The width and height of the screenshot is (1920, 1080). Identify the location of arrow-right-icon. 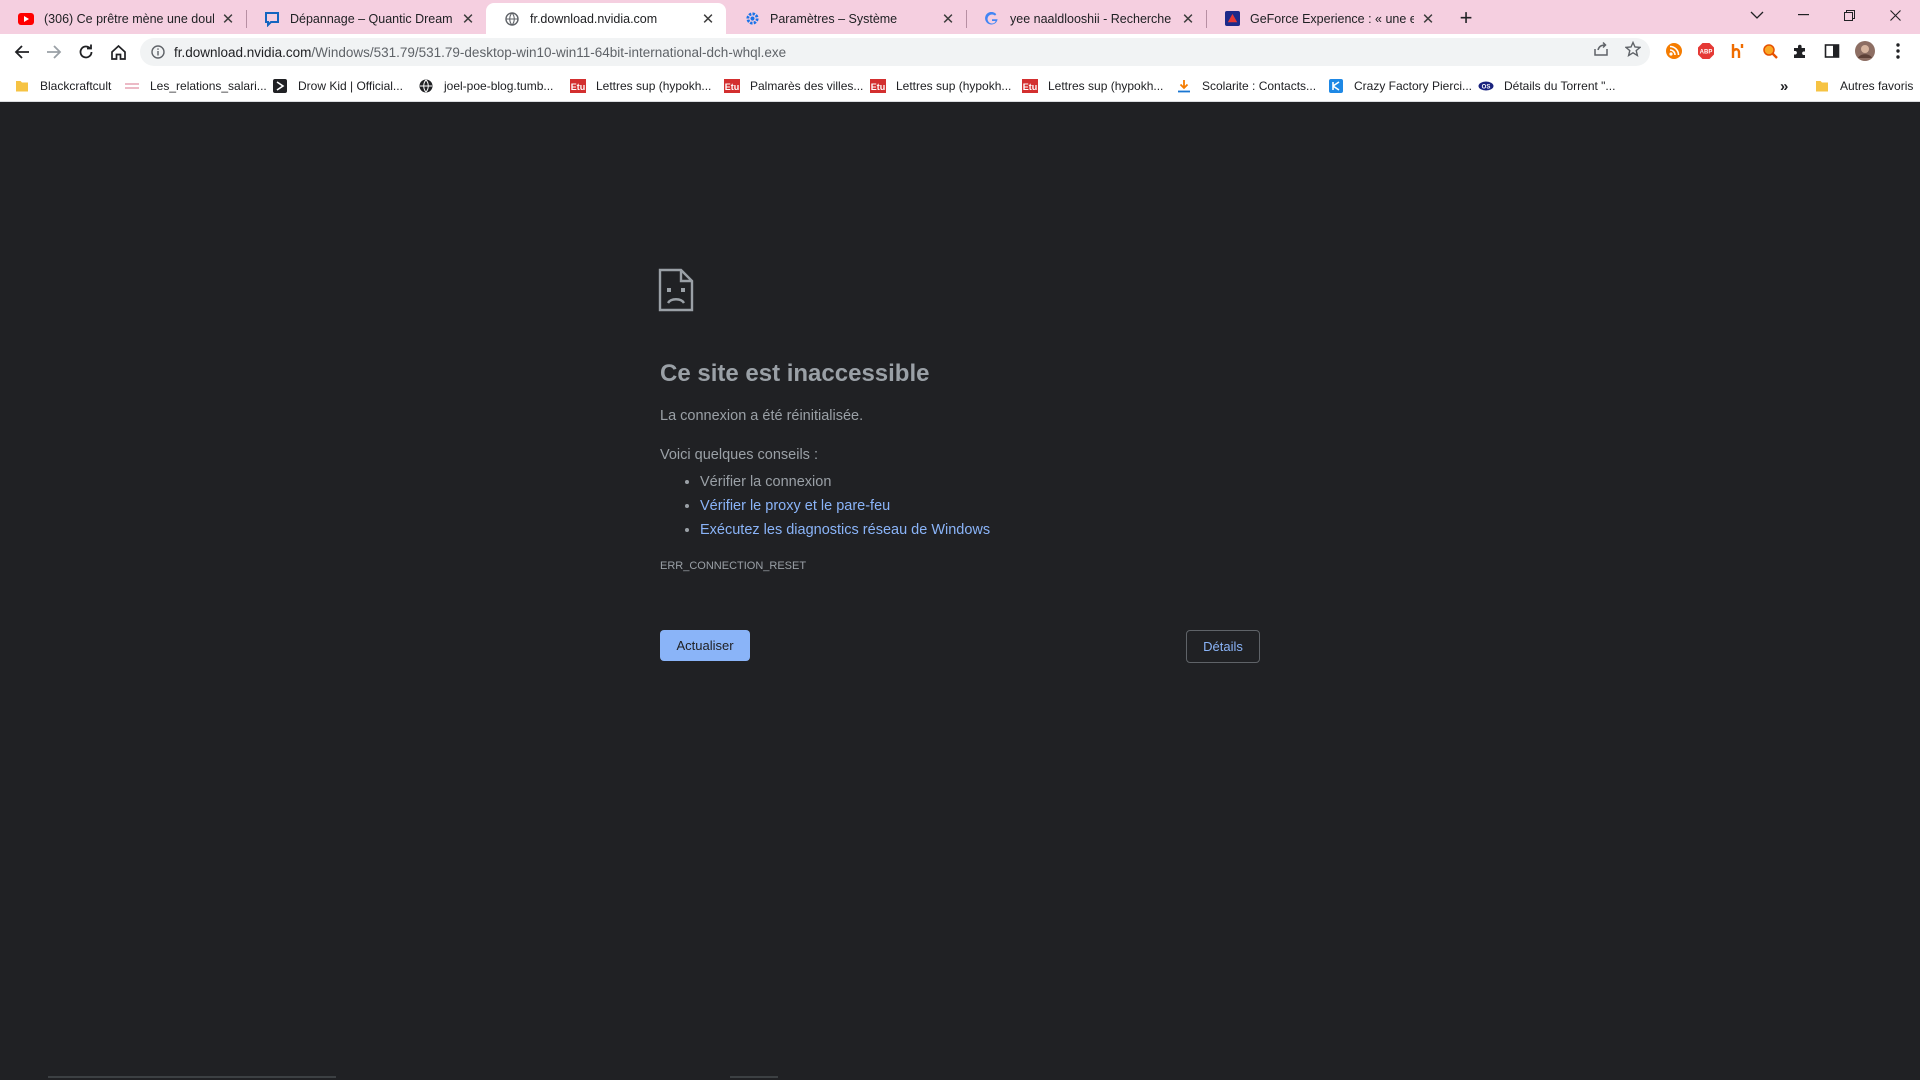
(54, 52).